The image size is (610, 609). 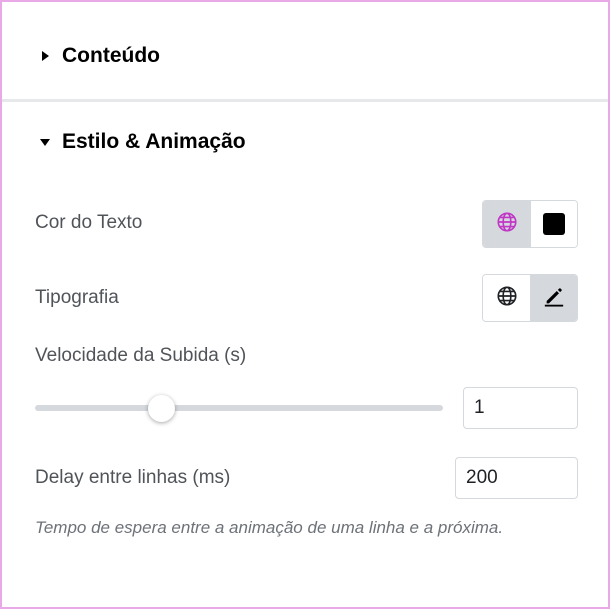 I want to click on section-title-style: Estilo & Animação, so click(x=154, y=141).